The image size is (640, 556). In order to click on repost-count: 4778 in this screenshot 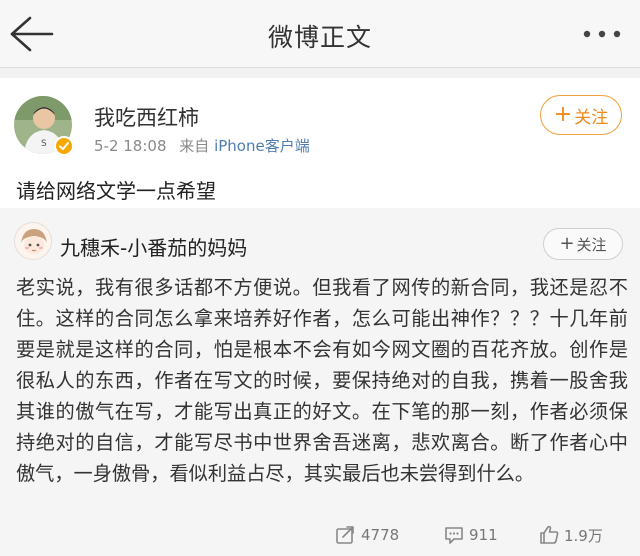, I will do `click(380, 535)`.